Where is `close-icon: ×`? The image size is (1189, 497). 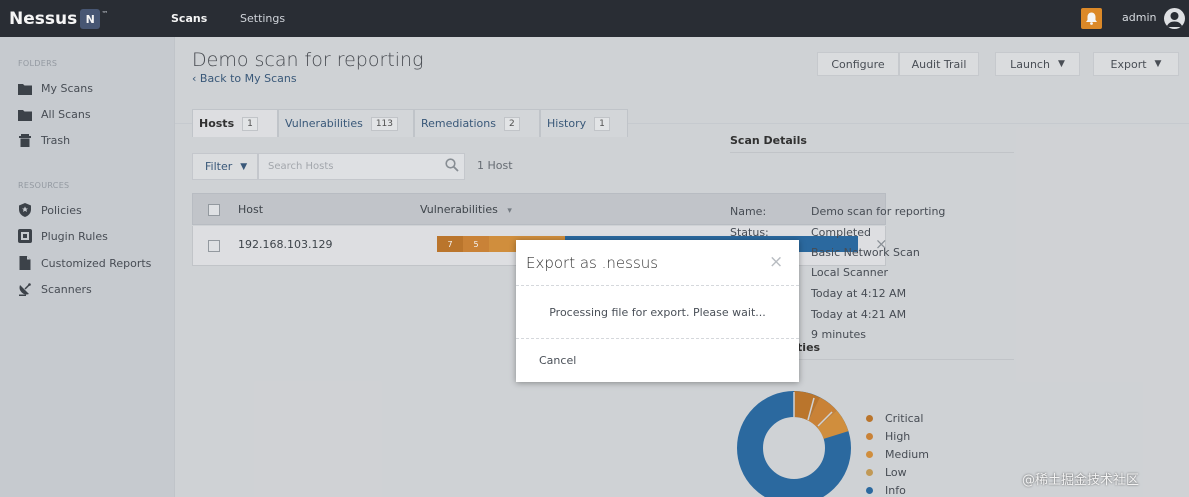 close-icon: × is located at coordinates (776, 262).